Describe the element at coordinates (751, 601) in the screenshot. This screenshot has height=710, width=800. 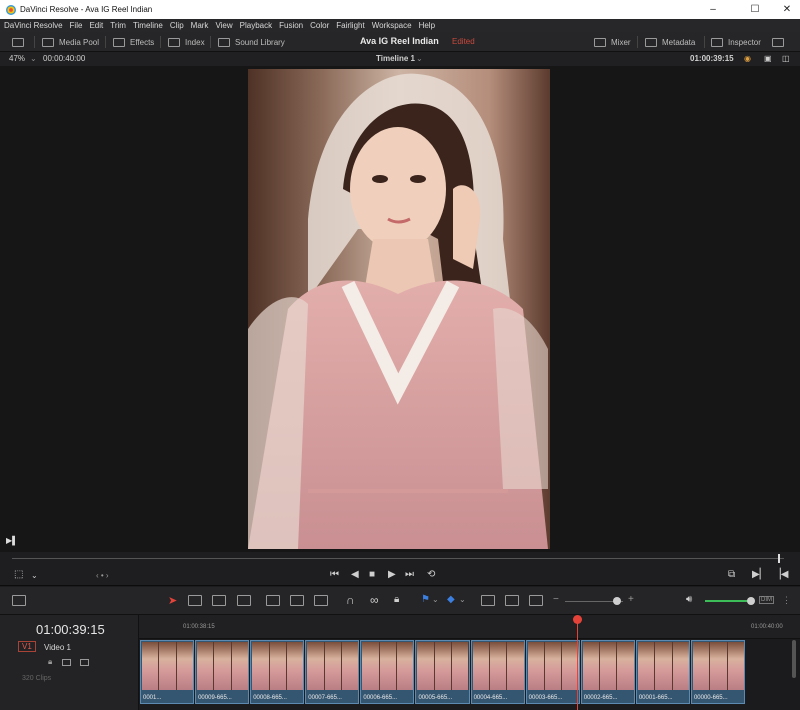
I see `volume-slider-handle` at that location.